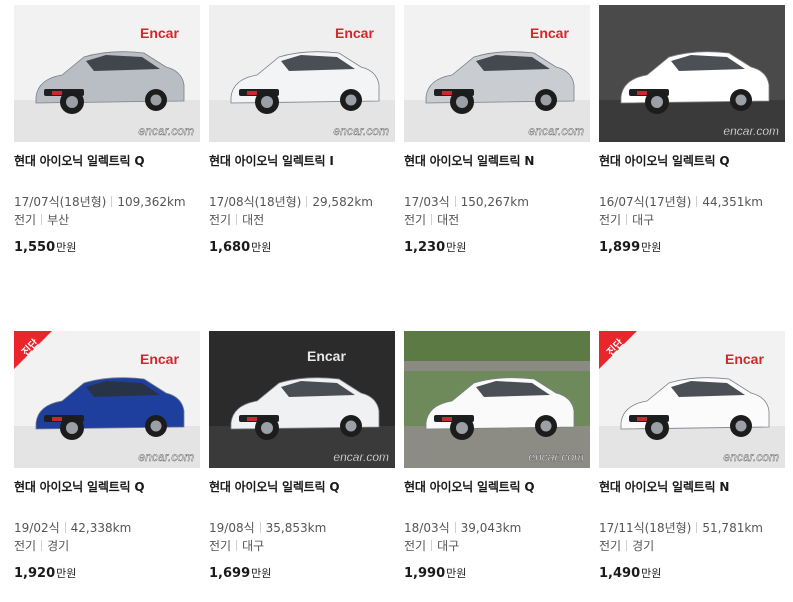 The width and height of the screenshot is (793, 602). Describe the element at coordinates (620, 247) in the screenshot. I see `price-value: 1,899` at that location.